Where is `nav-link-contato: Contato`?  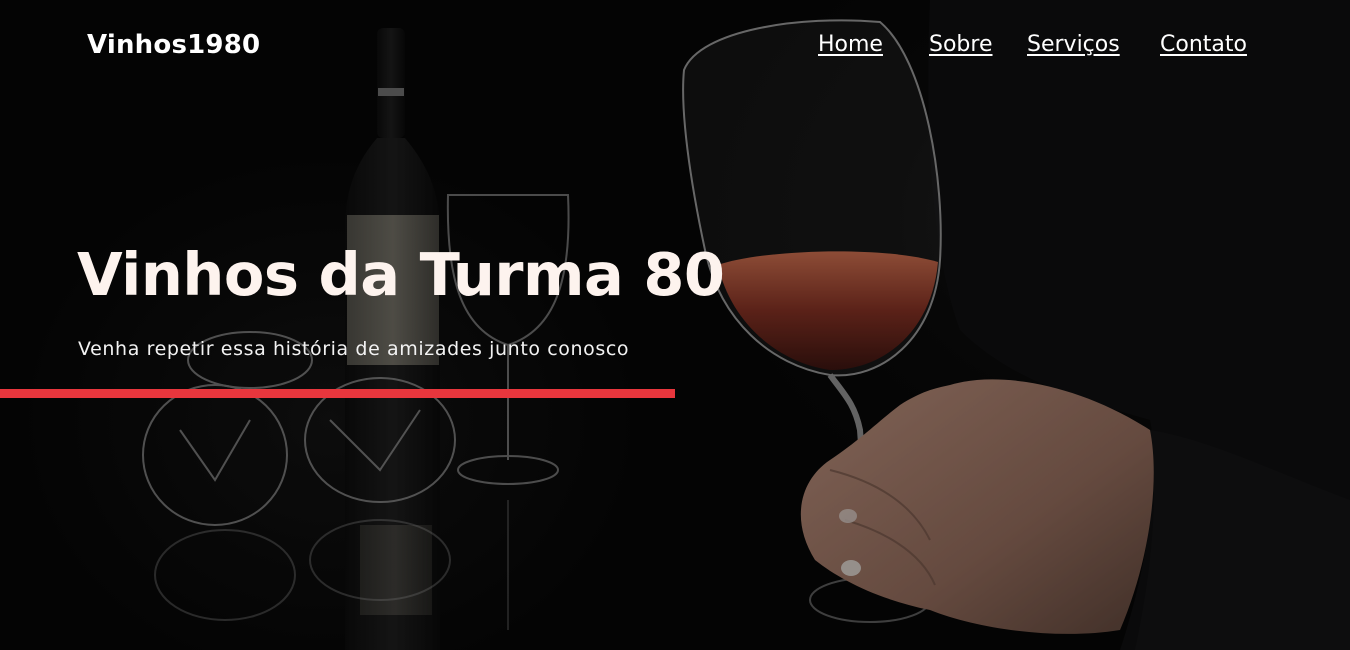
nav-link-contato: Contato is located at coordinates (1203, 44).